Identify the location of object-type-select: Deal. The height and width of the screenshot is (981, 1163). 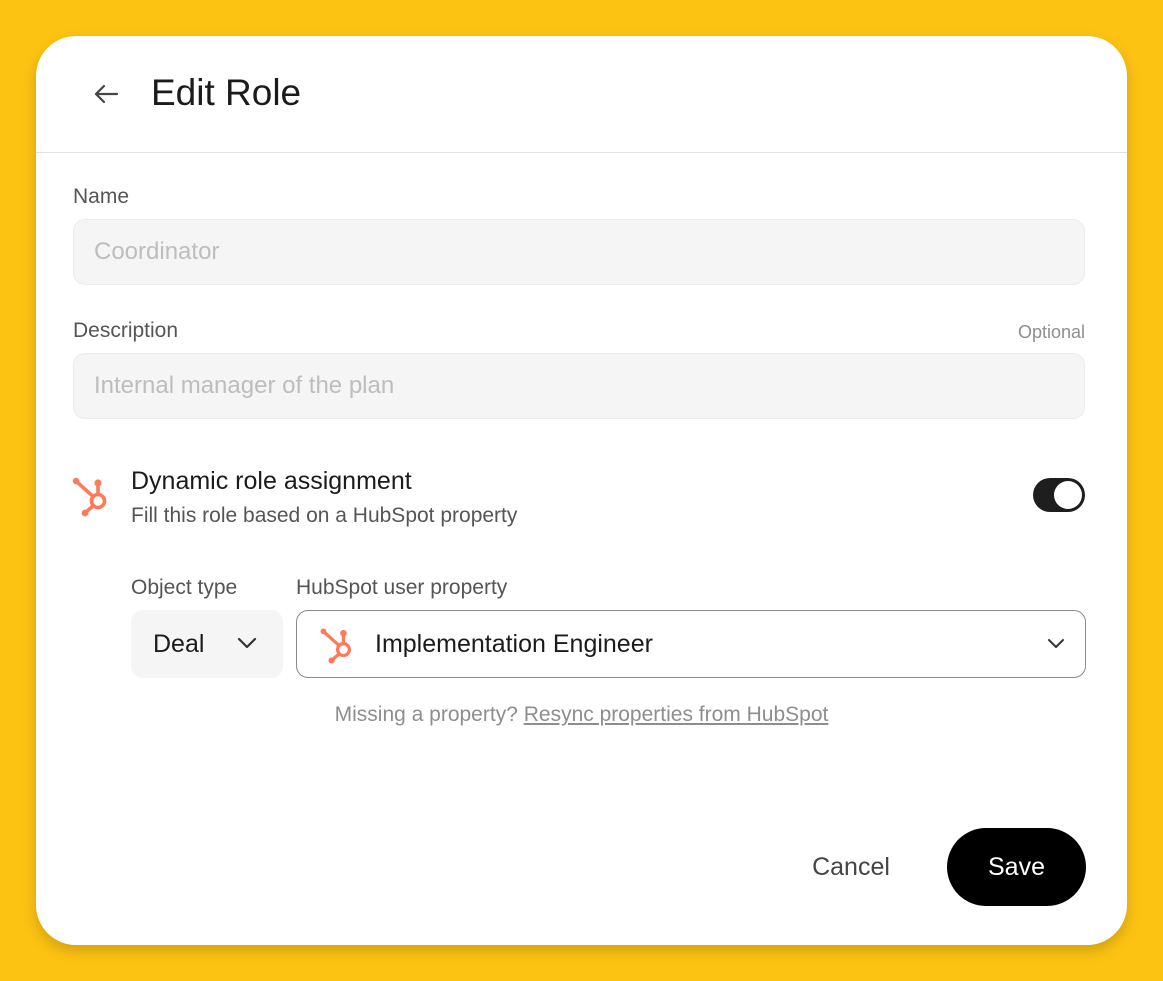
(207, 644).